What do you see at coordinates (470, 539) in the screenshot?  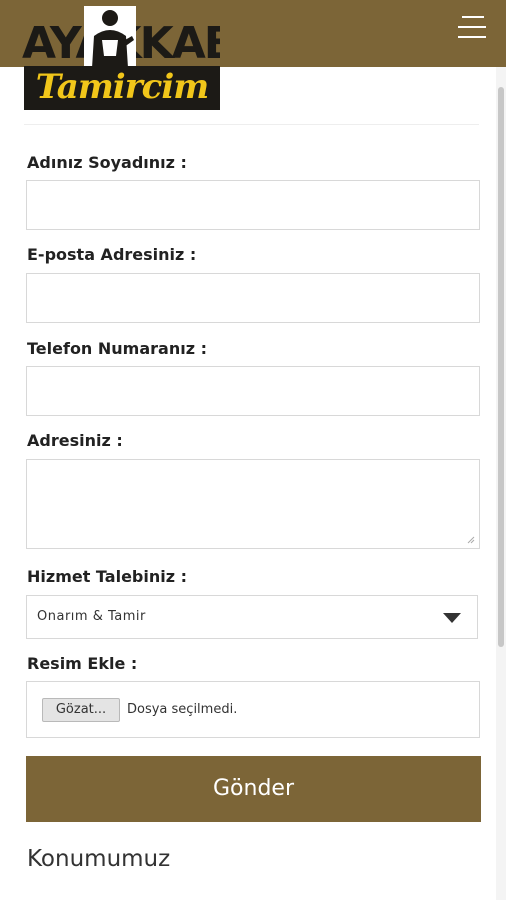 I see `resize-grip-icon` at bounding box center [470, 539].